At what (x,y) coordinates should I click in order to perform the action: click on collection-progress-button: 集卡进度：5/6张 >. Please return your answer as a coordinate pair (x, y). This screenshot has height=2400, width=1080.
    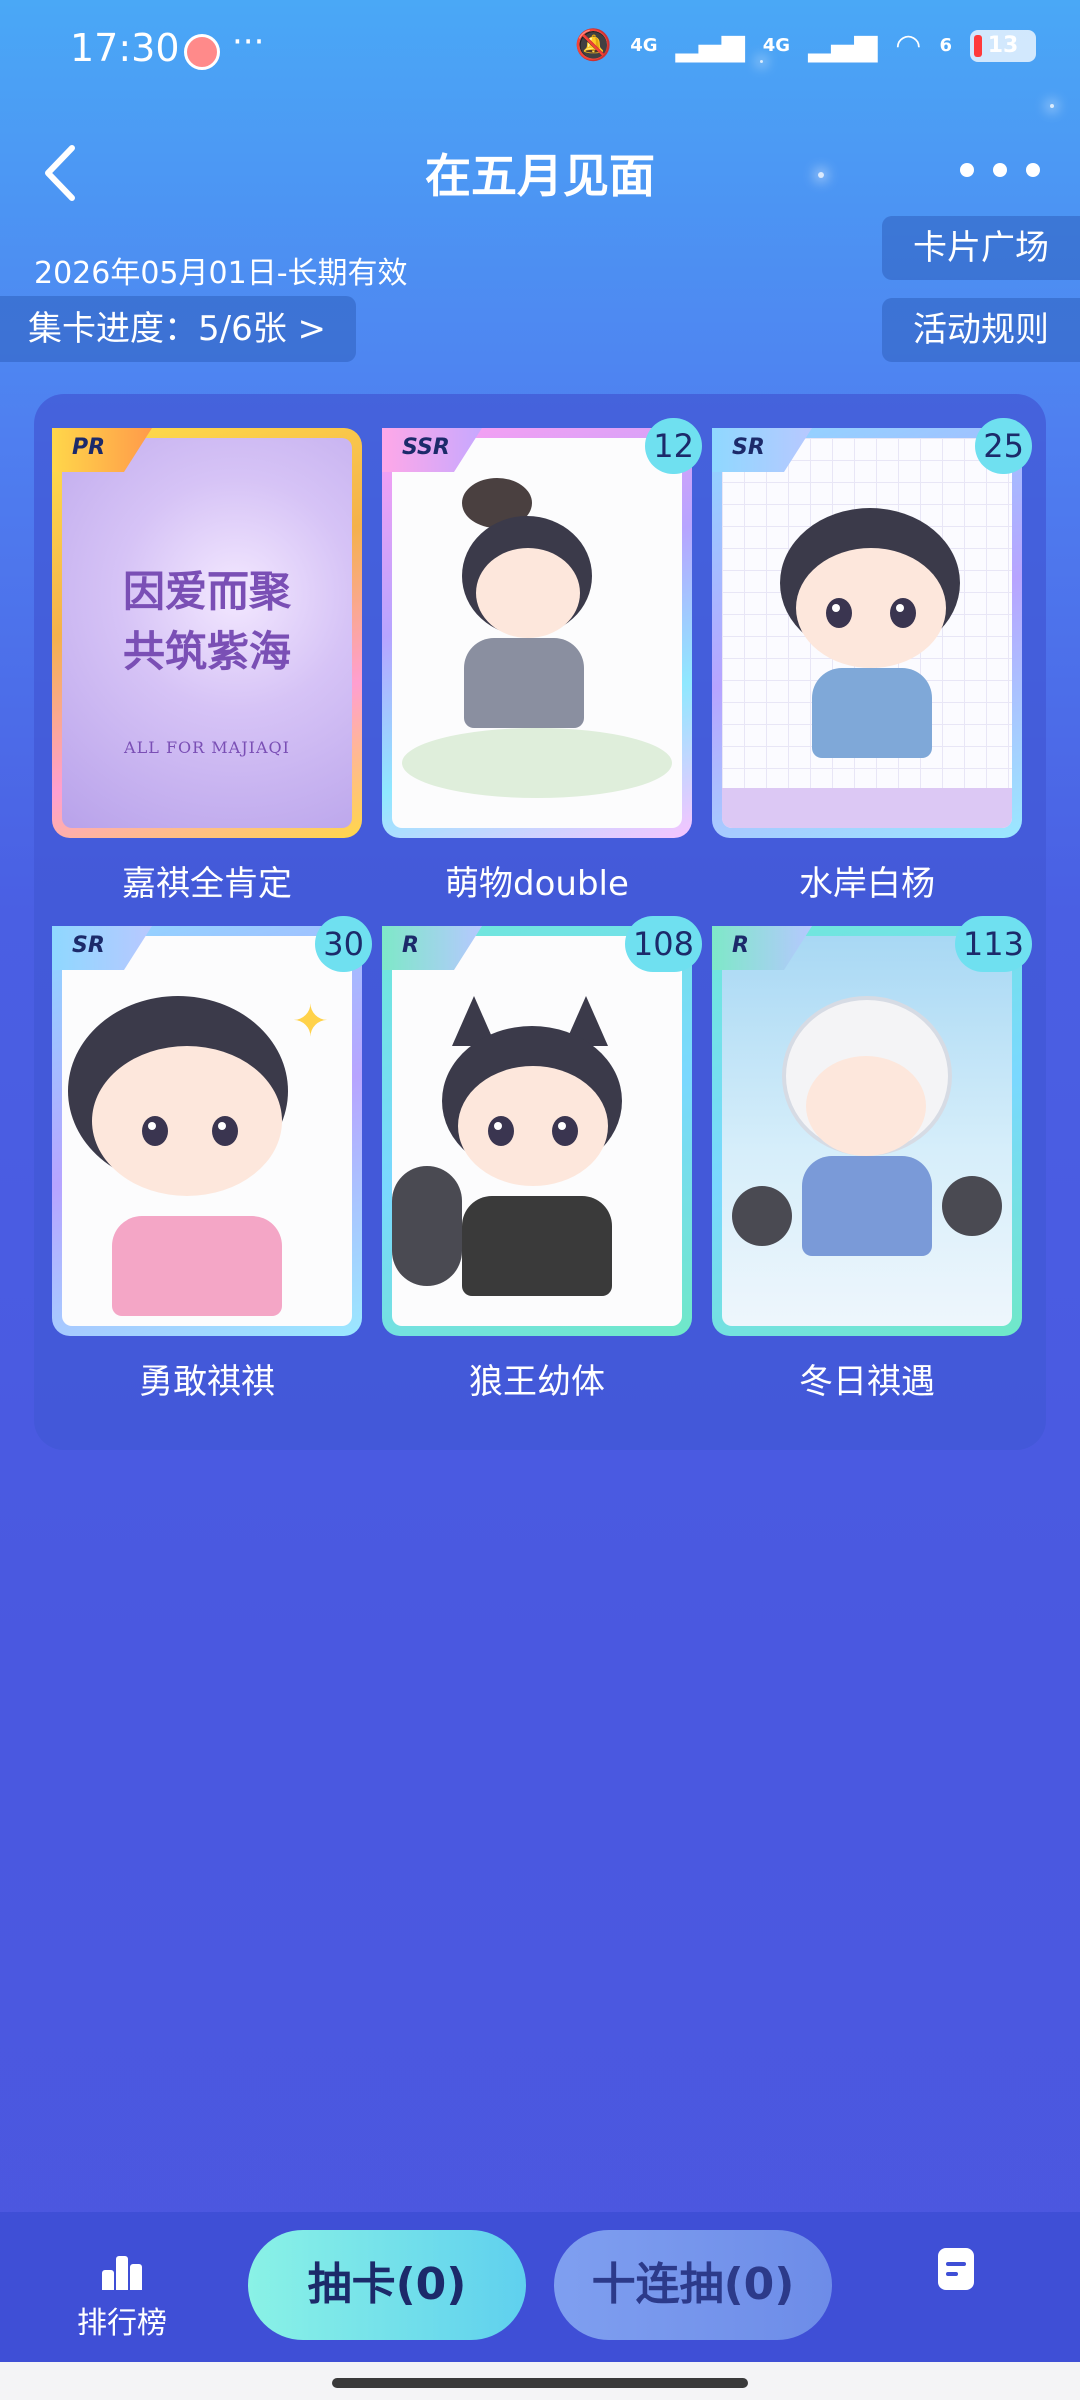
    Looking at the image, I should click on (178, 329).